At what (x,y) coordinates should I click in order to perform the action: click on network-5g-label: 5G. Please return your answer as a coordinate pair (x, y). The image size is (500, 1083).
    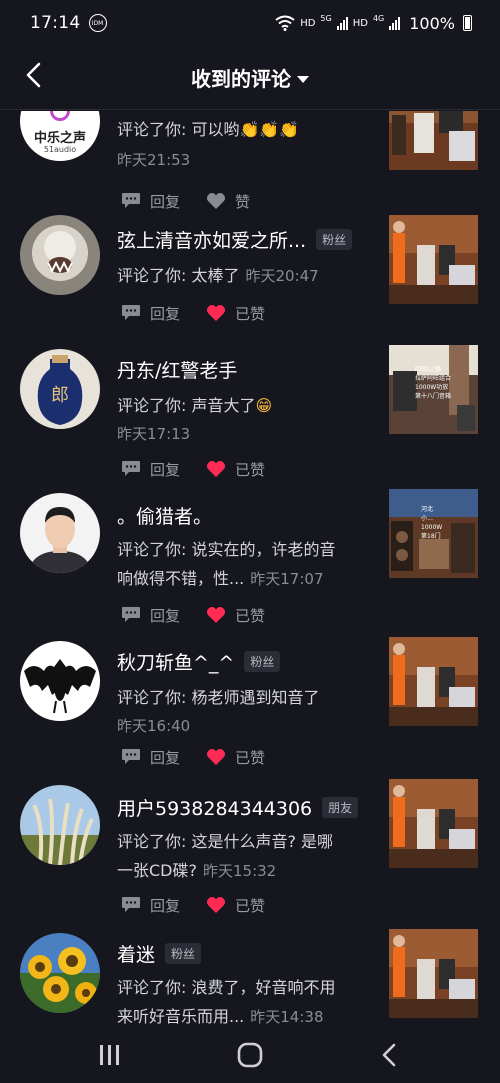
    Looking at the image, I should click on (326, 18).